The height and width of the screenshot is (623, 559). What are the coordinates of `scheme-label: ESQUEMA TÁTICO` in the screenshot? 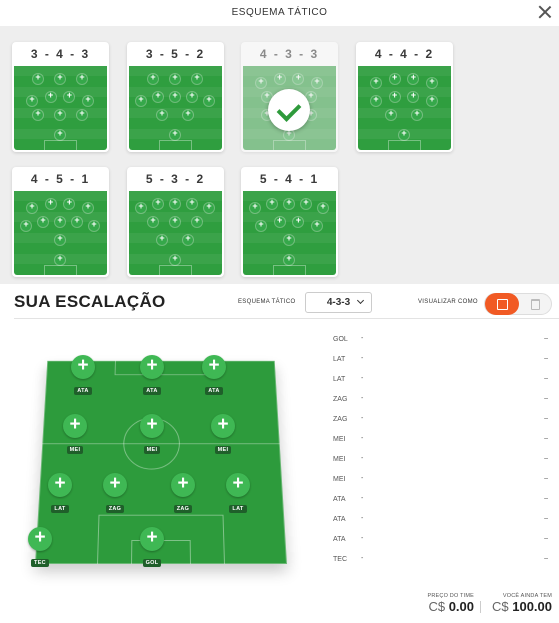 It's located at (267, 302).